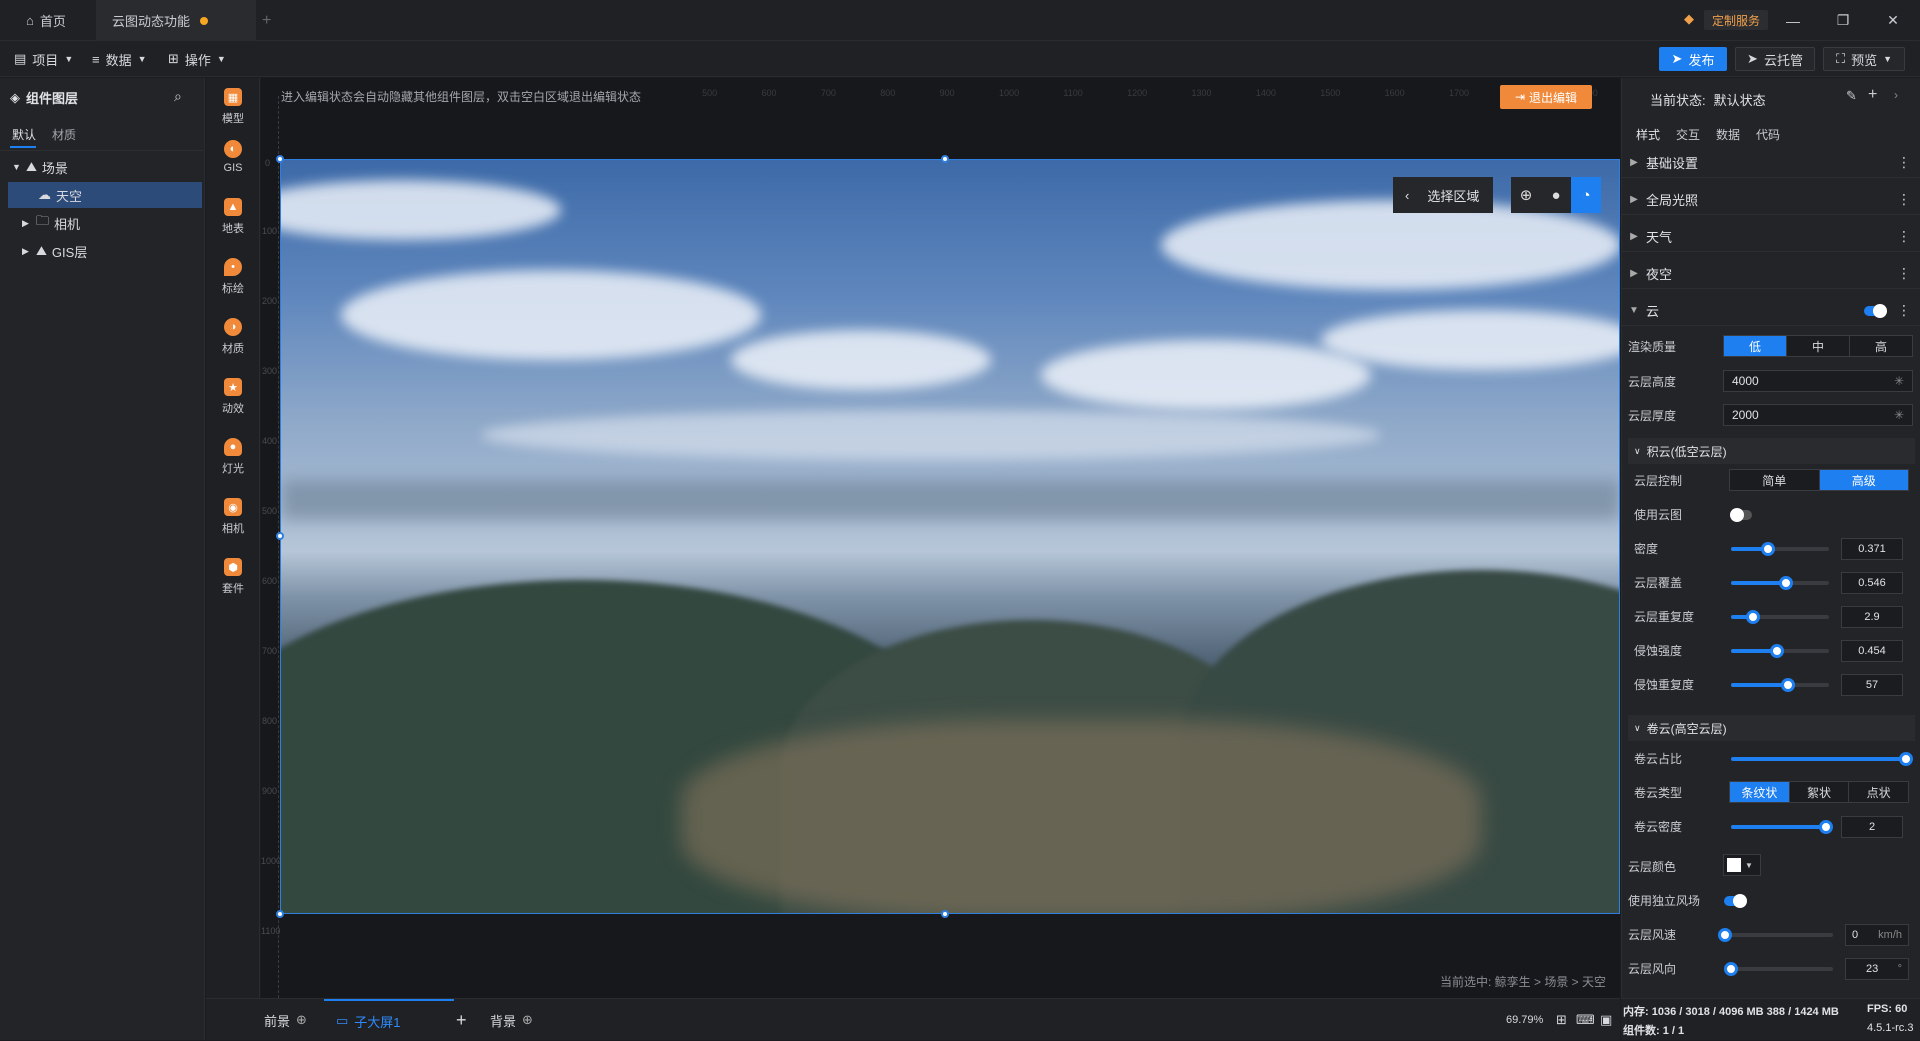  What do you see at coordinates (197, 59) in the screenshot?
I see `menu-operate: ⊞ 操作 ▼` at bounding box center [197, 59].